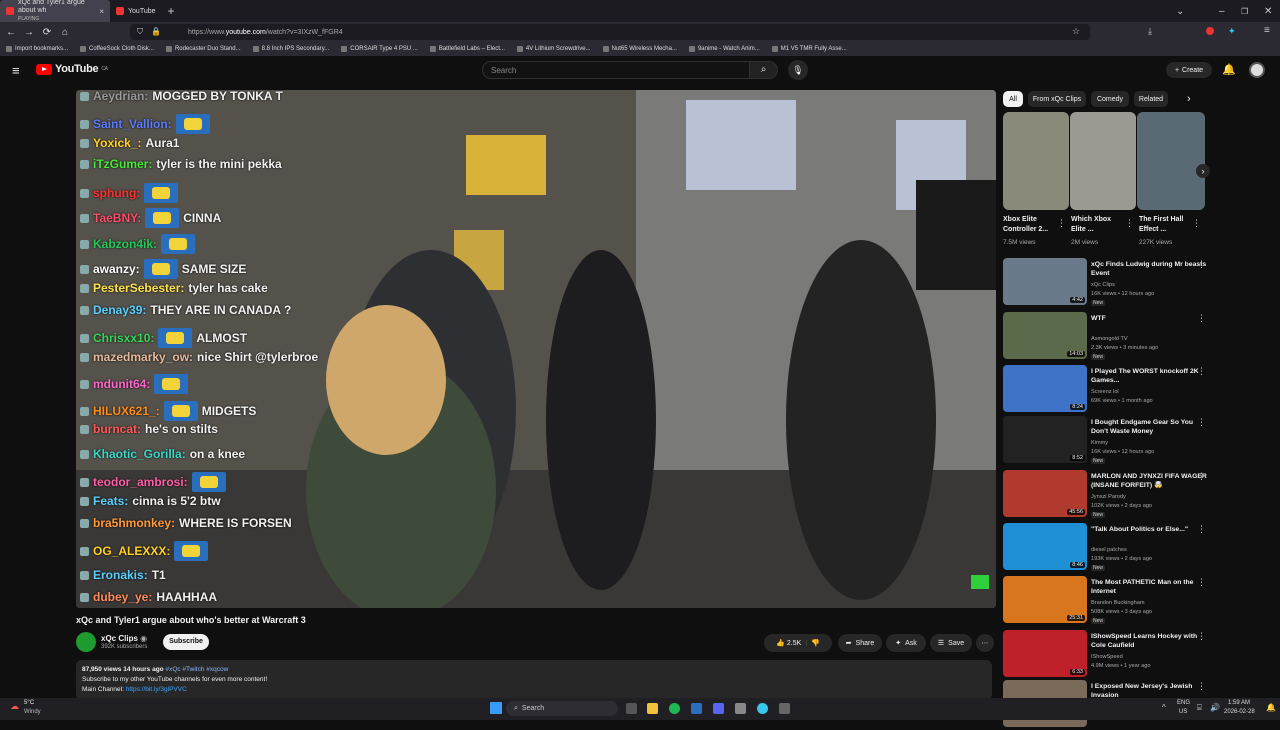 The width and height of the screenshot is (1280, 730). What do you see at coordinates (156, 689) in the screenshot?
I see `channel-link: https://bit.ly/3glPVVC` at bounding box center [156, 689].